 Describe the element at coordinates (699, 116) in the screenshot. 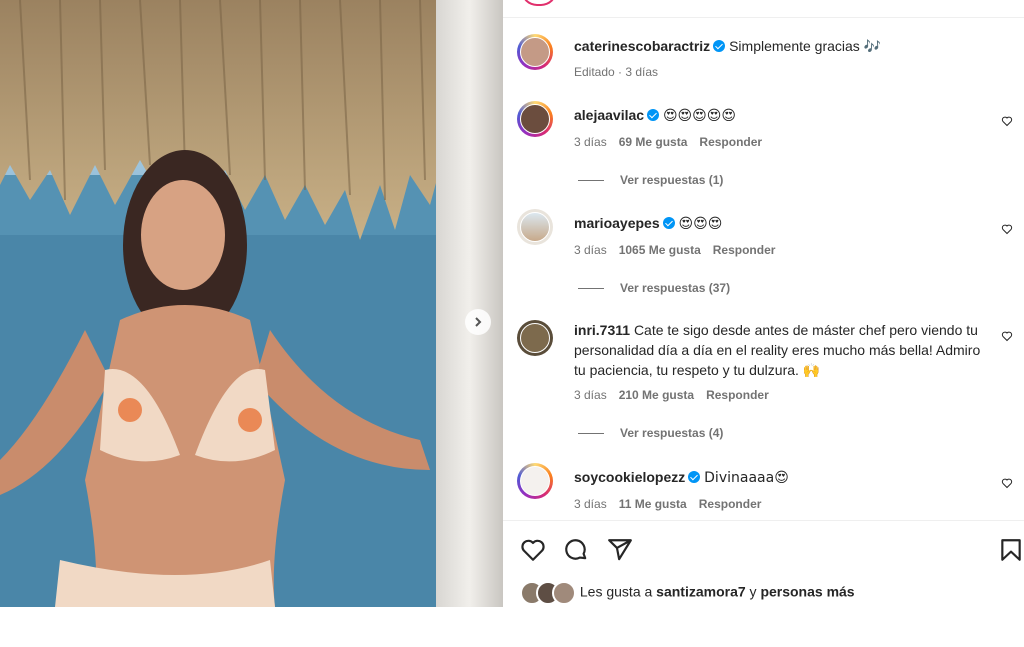

I see `comment-text: 😍😍😍😍😍` at that location.